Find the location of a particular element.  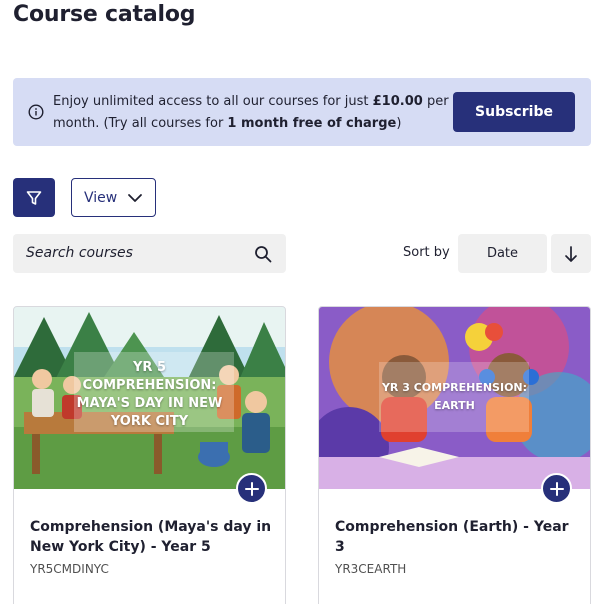

info-icon is located at coordinates (36, 112).